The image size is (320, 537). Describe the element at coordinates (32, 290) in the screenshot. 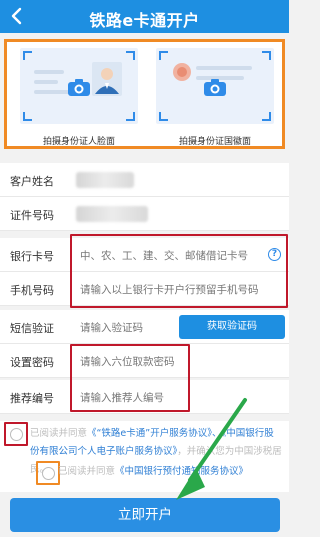

I see `phone-label: 手机号码` at that location.